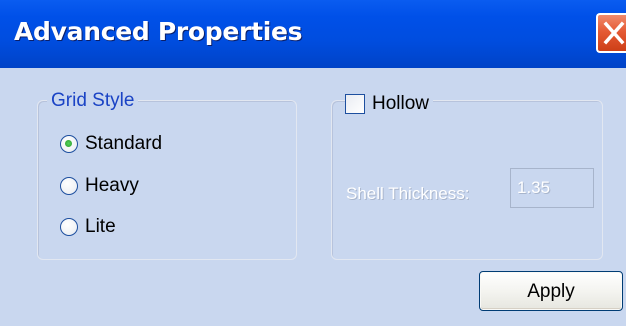 The width and height of the screenshot is (626, 326). What do you see at coordinates (158, 31) in the screenshot?
I see `window-title: Advanced Properties` at bounding box center [158, 31].